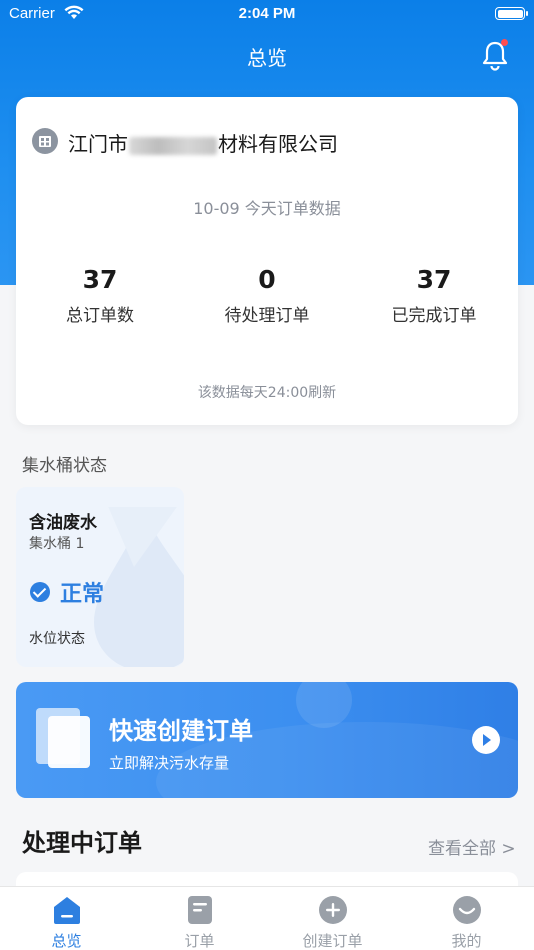  What do you see at coordinates (332, 941) in the screenshot?
I see `tab-label: 创建订单` at bounding box center [332, 941].